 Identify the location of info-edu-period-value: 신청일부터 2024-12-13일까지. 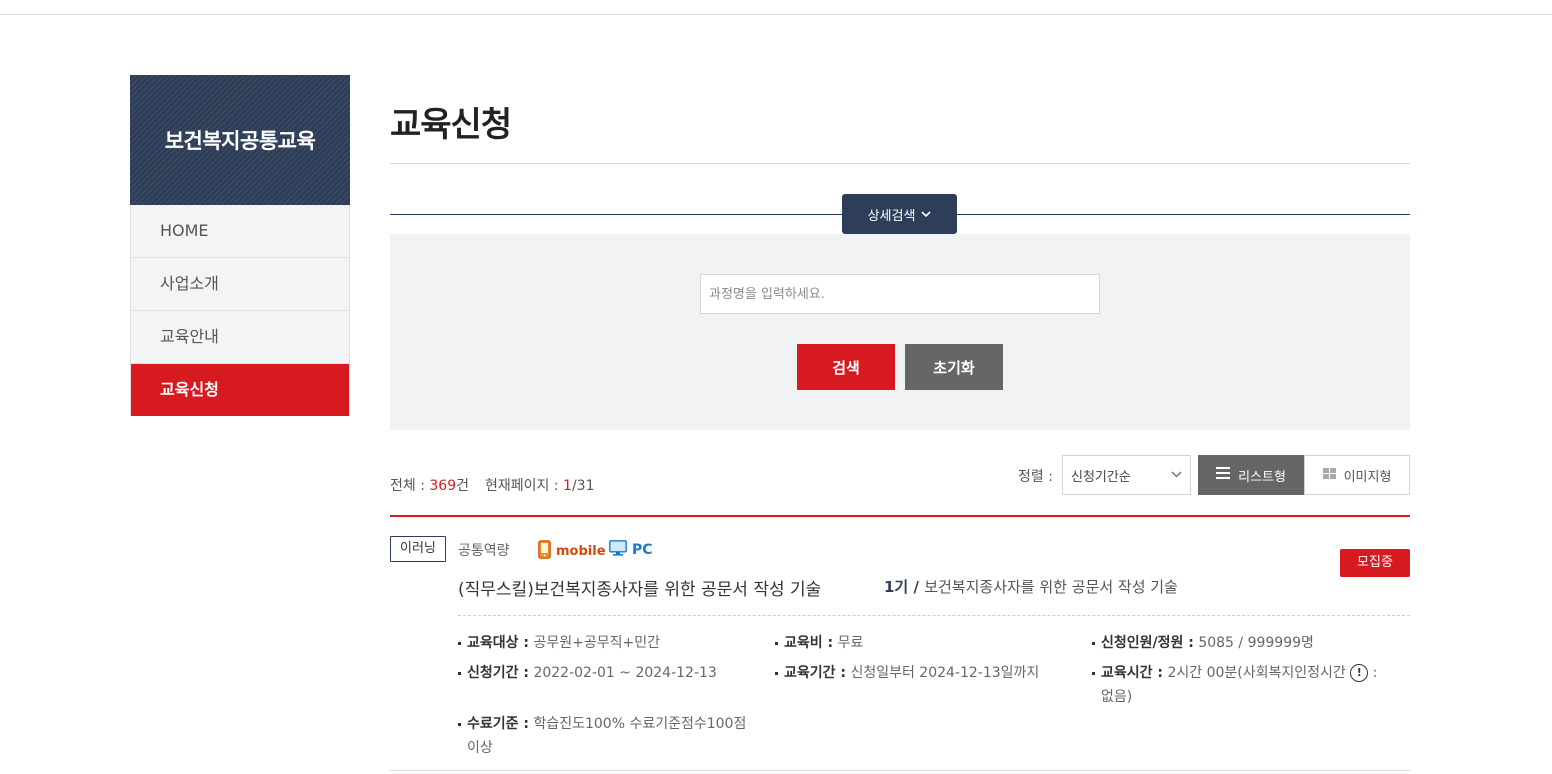
(945, 673).